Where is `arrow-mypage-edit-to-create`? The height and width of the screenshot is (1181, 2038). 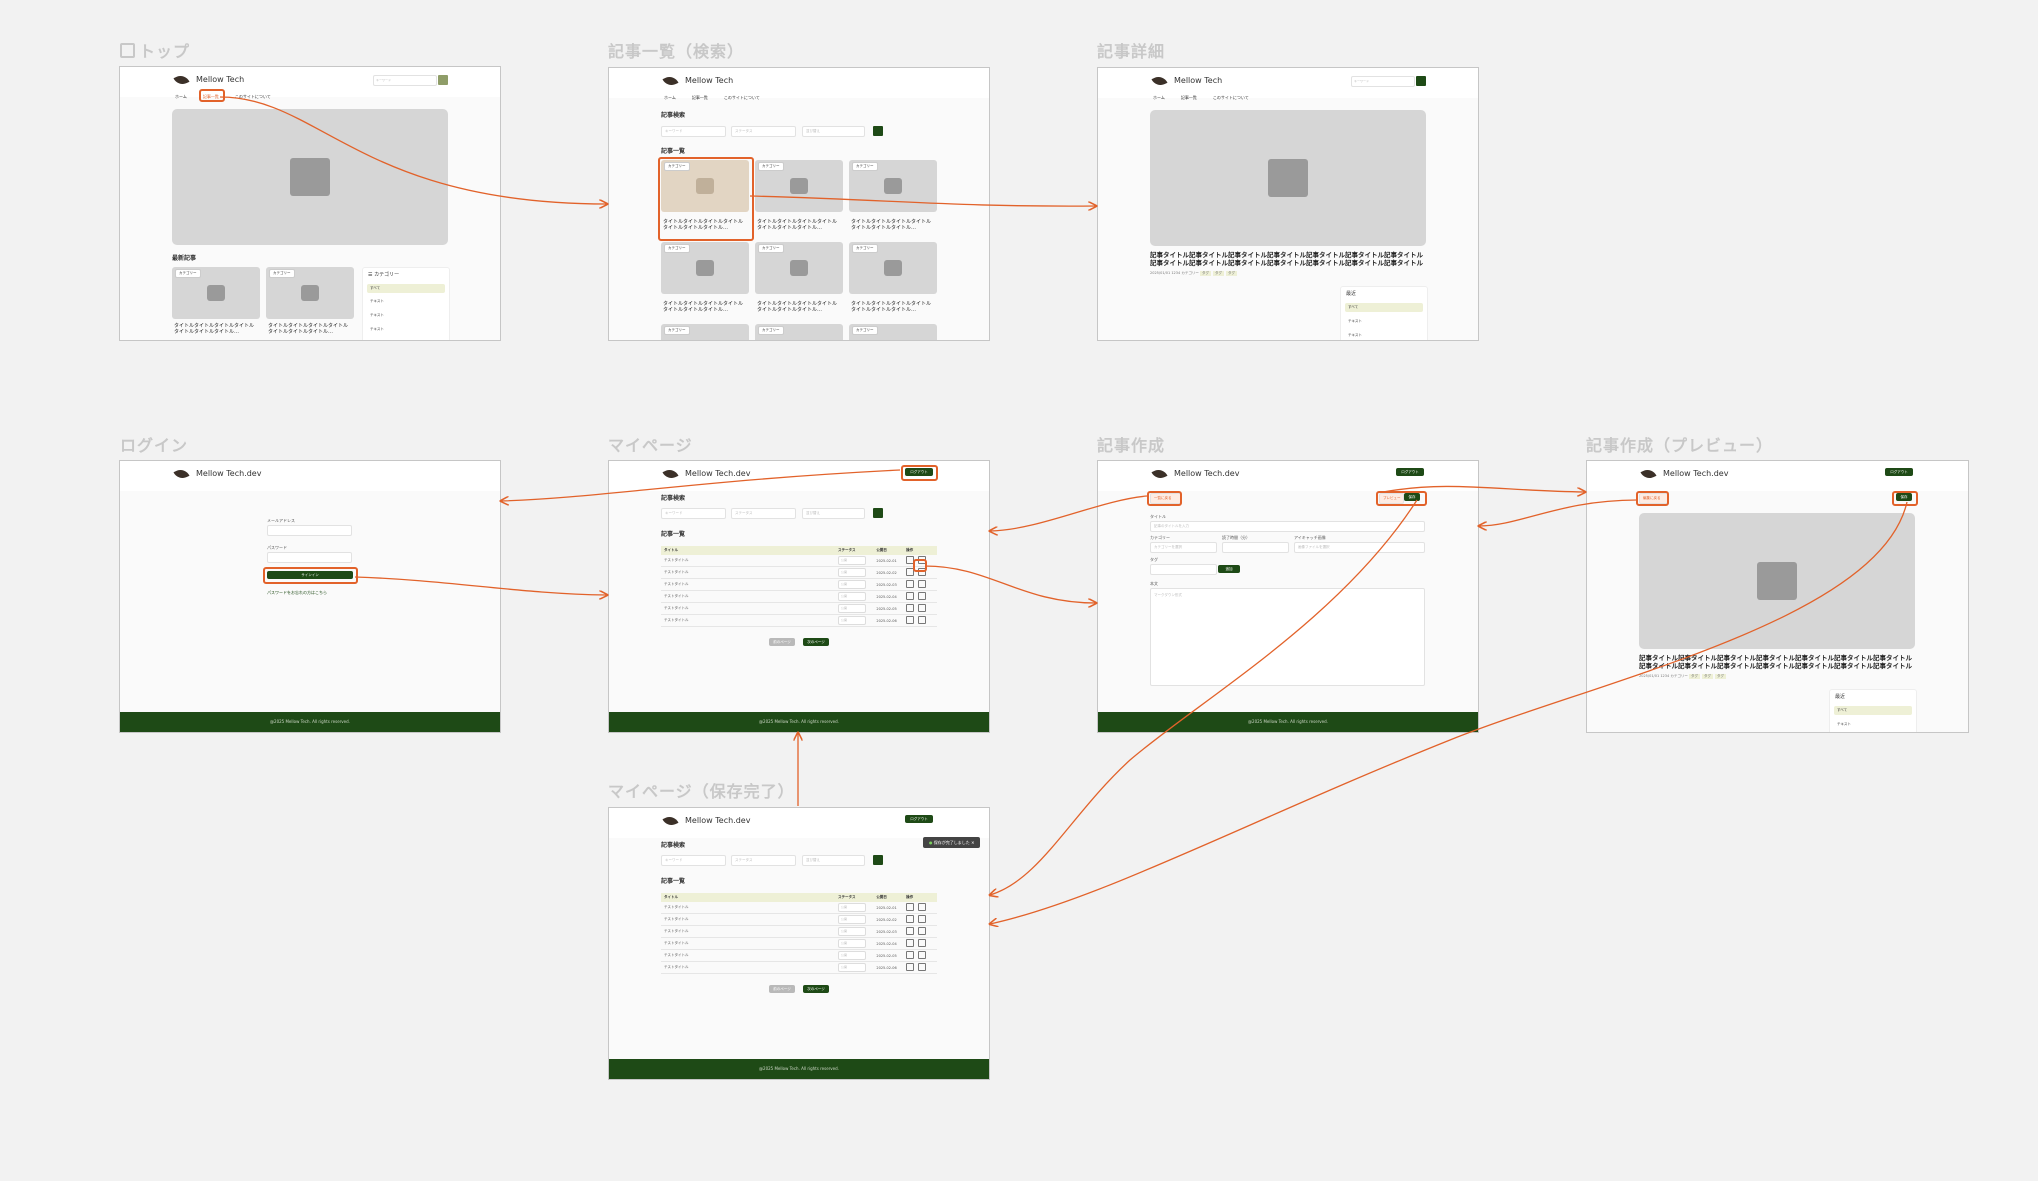 arrow-mypage-edit-to-create is located at coordinates (1010, 584).